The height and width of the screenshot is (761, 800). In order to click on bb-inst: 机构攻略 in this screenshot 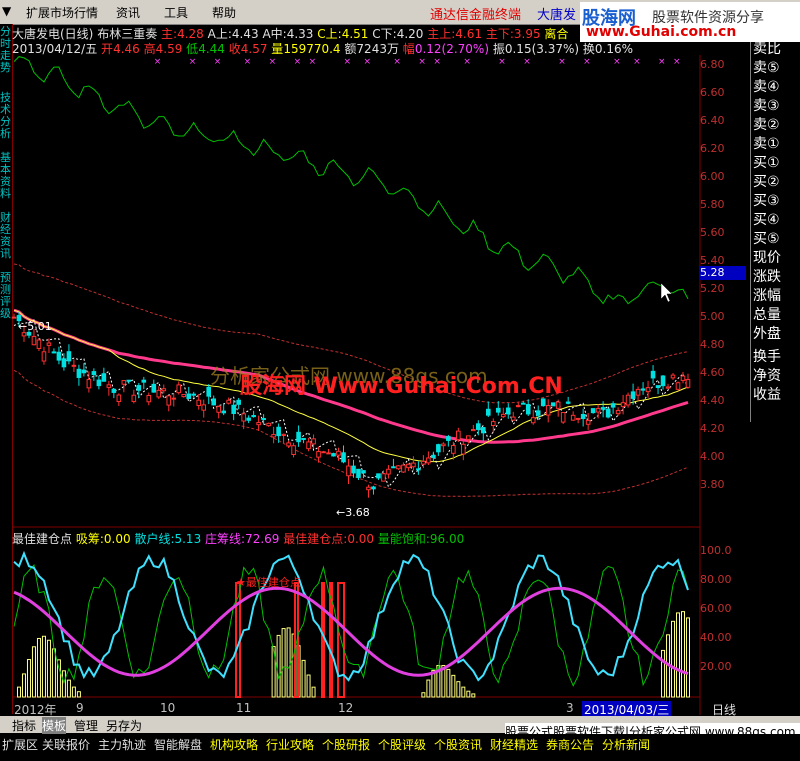, I will do `click(234, 744)`.